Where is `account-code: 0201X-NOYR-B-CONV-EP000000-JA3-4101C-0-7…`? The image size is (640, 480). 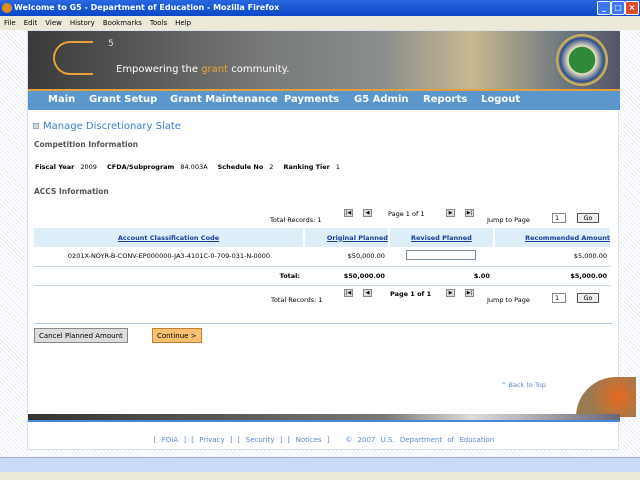
account-code: 0201X-NOYR-B-CONV-EP000000-JA3-4101C-0-7… is located at coordinates (169, 257).